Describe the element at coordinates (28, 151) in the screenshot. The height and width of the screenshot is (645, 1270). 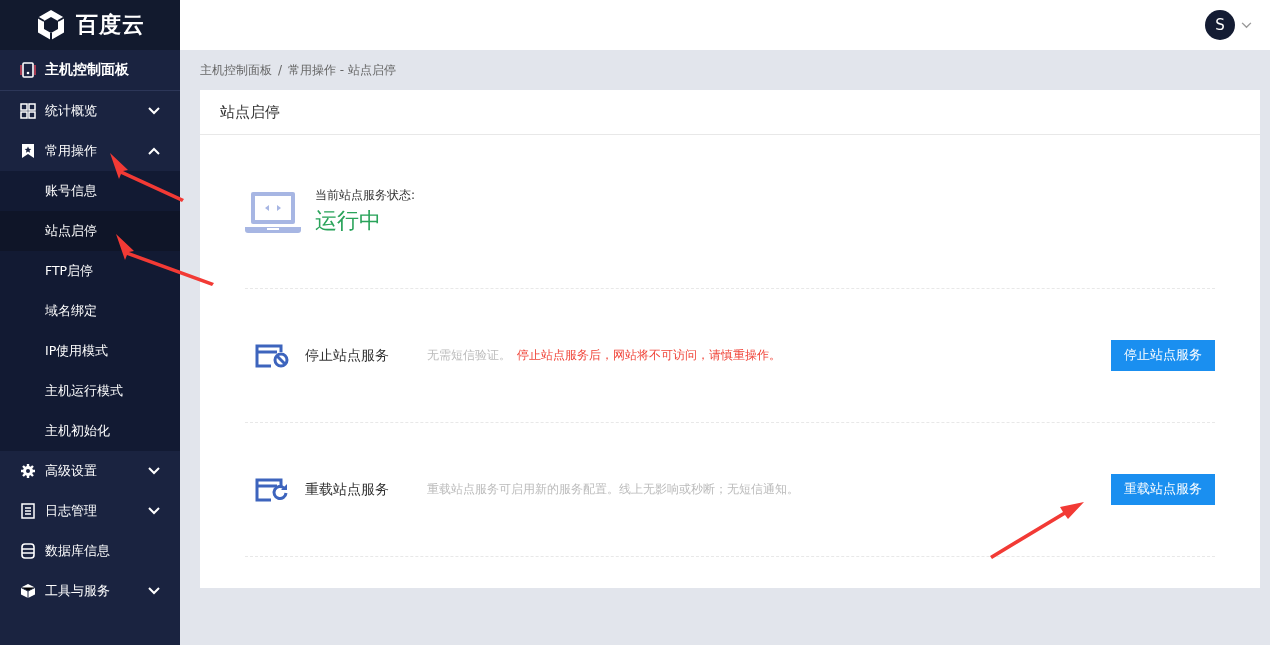
I see `bookmark-icon` at that location.